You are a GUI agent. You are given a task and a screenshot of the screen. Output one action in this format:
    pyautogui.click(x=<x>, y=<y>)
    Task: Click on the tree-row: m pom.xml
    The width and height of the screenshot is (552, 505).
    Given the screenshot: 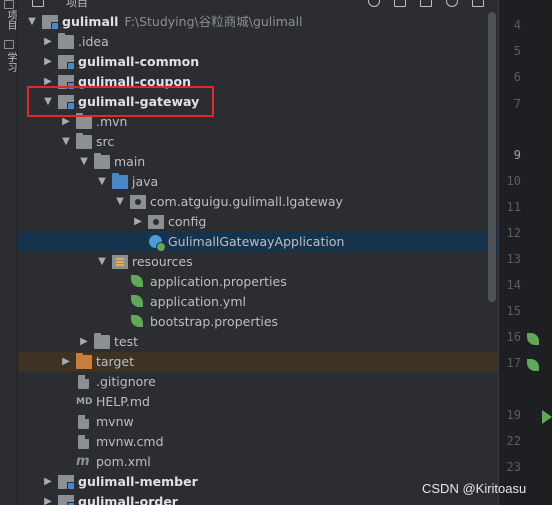 What is the action you would take?
    pyautogui.click(x=258, y=462)
    